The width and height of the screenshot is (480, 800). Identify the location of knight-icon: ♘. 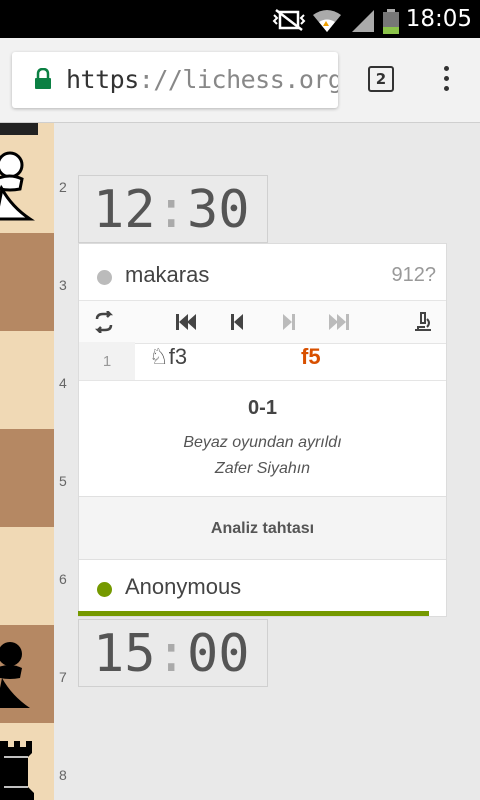
(159, 356).